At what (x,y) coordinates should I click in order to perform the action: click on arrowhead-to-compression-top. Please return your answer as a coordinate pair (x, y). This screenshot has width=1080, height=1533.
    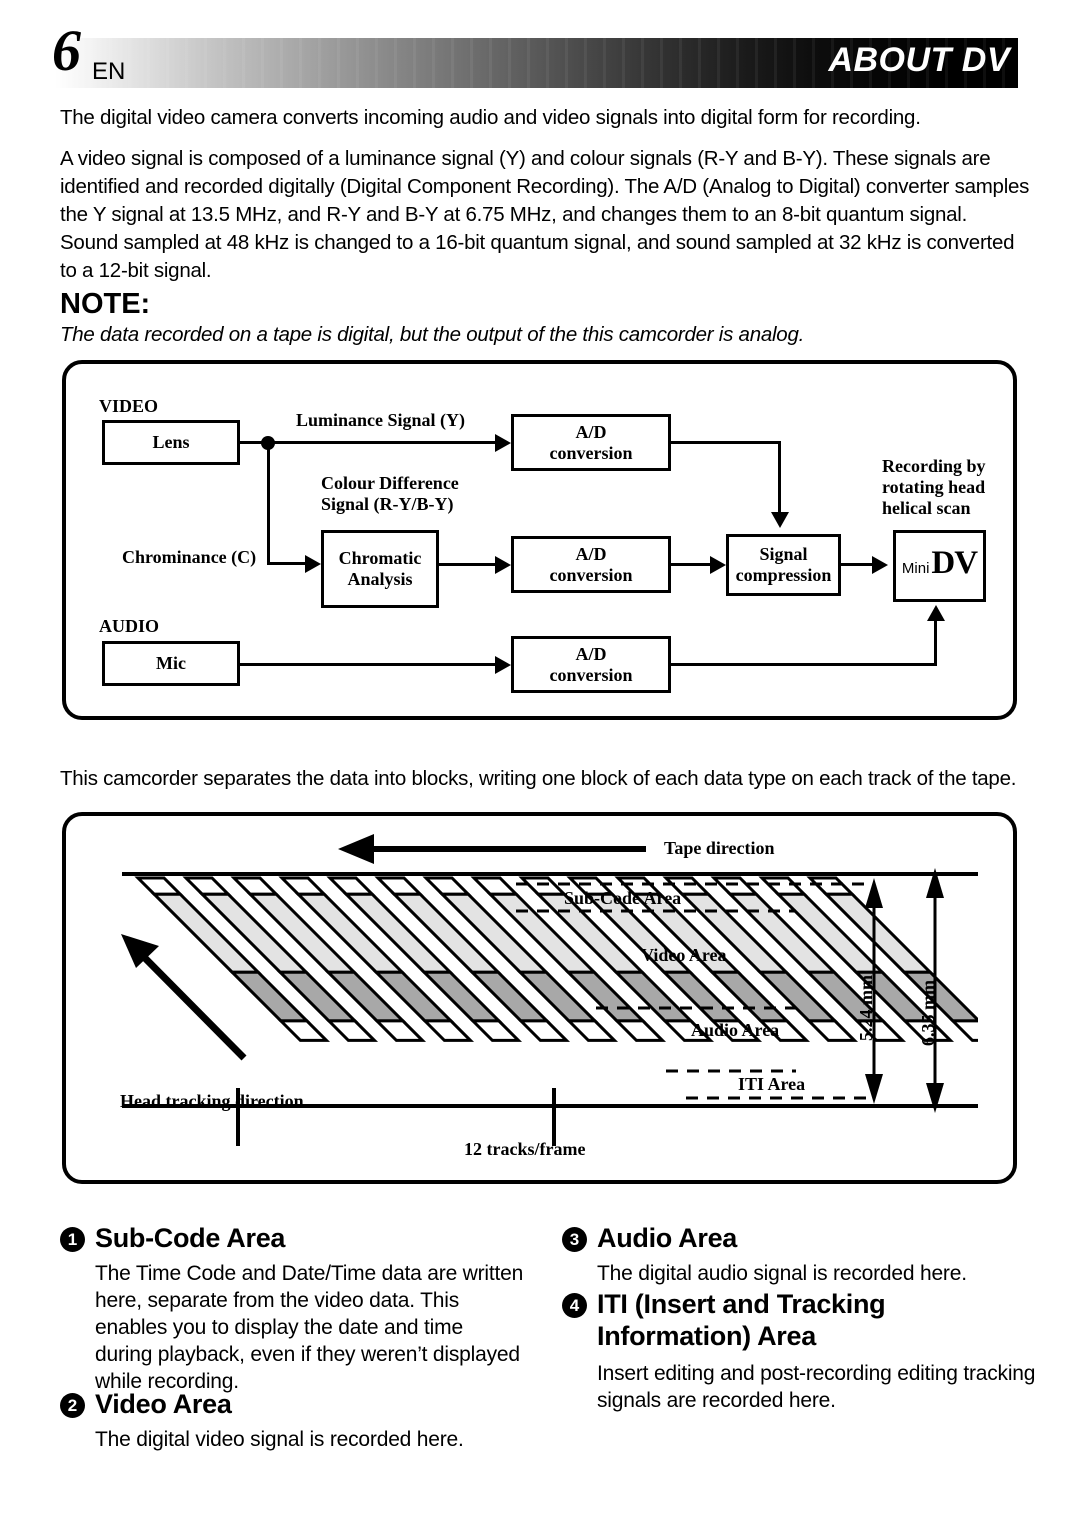
    Looking at the image, I should click on (779, 520).